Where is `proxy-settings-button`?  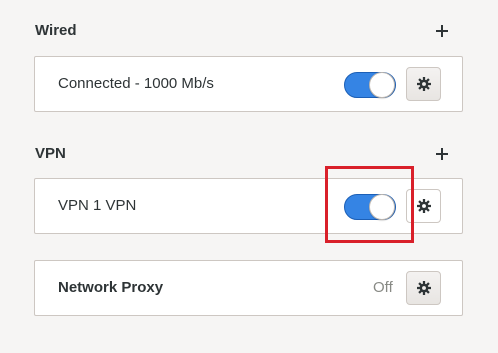
proxy-settings-button is located at coordinates (423, 288).